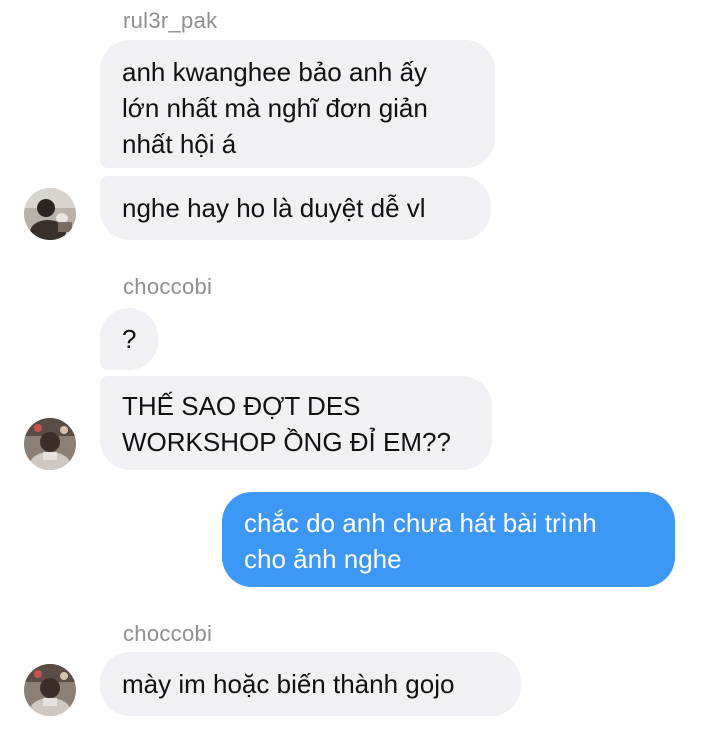  What do you see at coordinates (288, 684) in the screenshot?
I see `message-text: mày im hoặc biến thành gojo` at bounding box center [288, 684].